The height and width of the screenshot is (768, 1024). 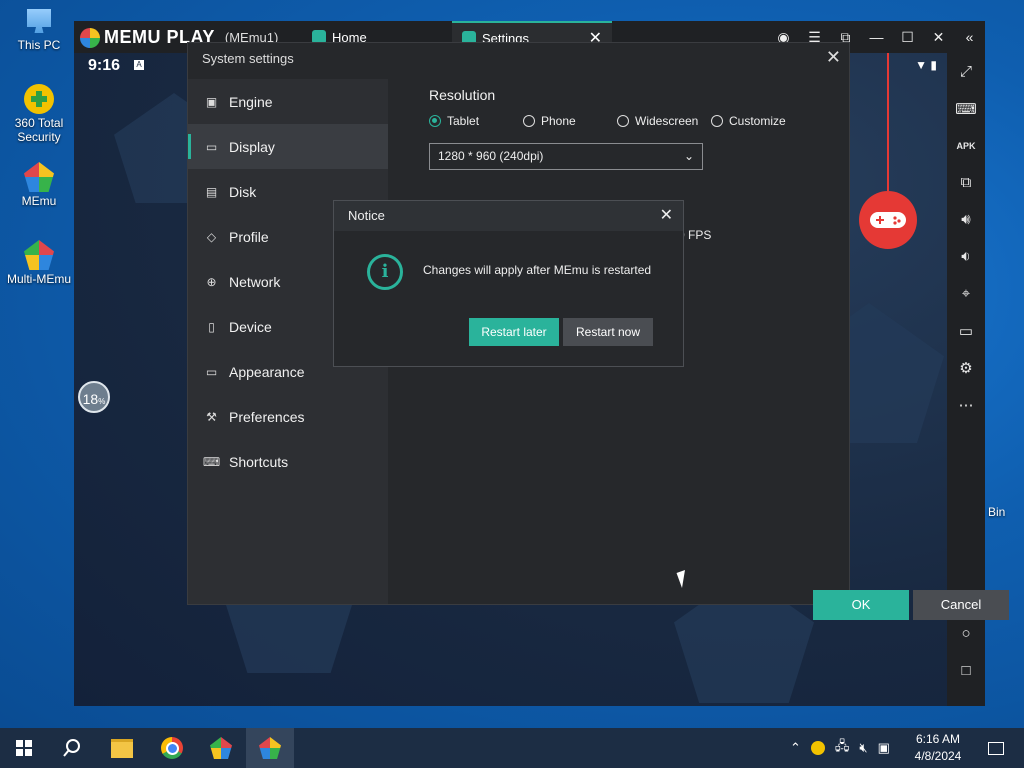 I want to click on info-icon: i, so click(x=385, y=272).